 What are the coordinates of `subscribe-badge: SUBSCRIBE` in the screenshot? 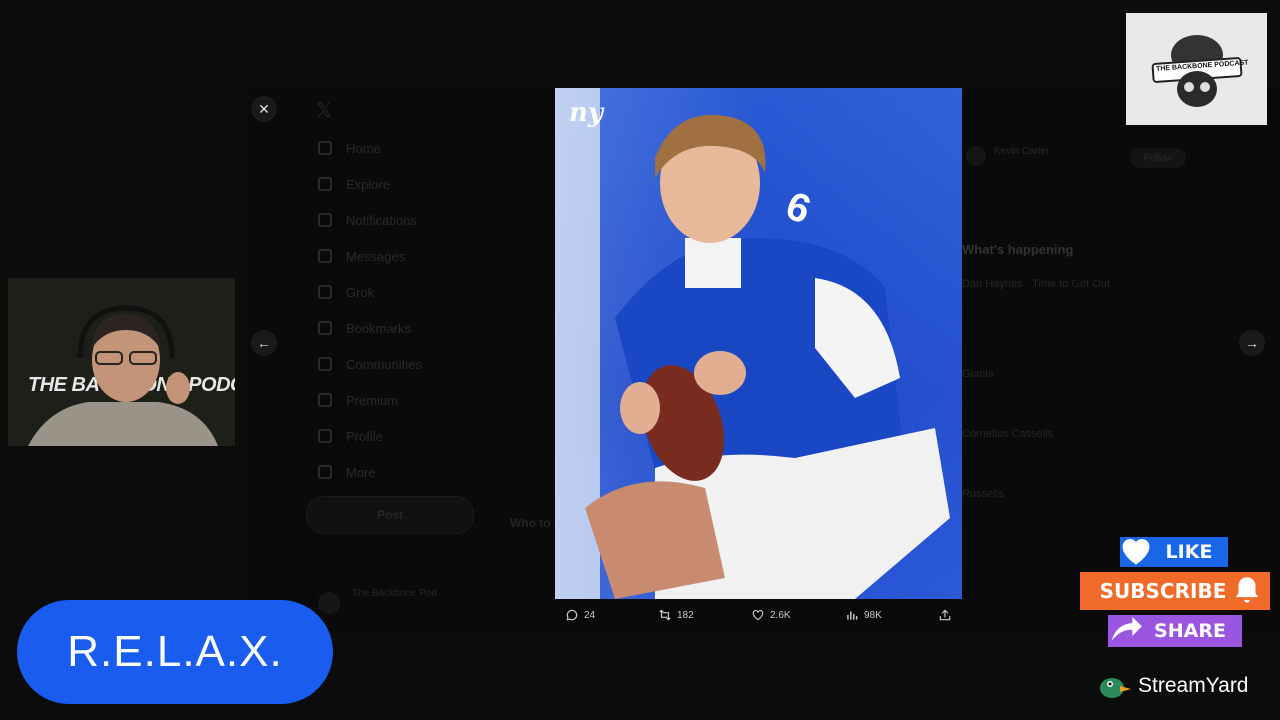 It's located at (1175, 591).